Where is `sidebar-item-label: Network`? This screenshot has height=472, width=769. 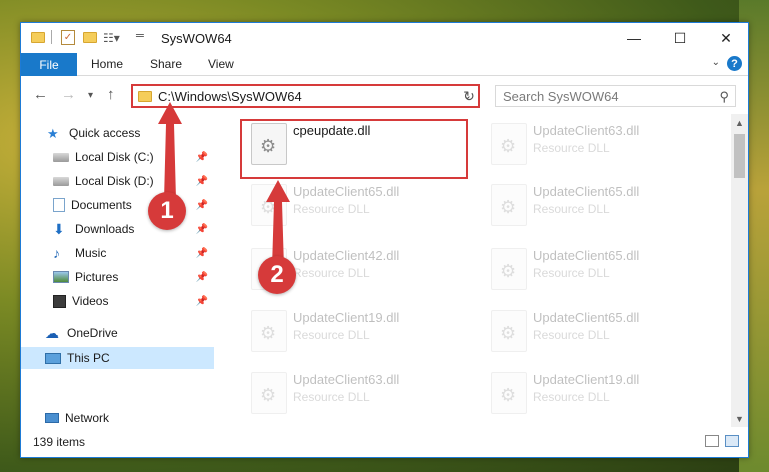 sidebar-item-label: Network is located at coordinates (87, 418).